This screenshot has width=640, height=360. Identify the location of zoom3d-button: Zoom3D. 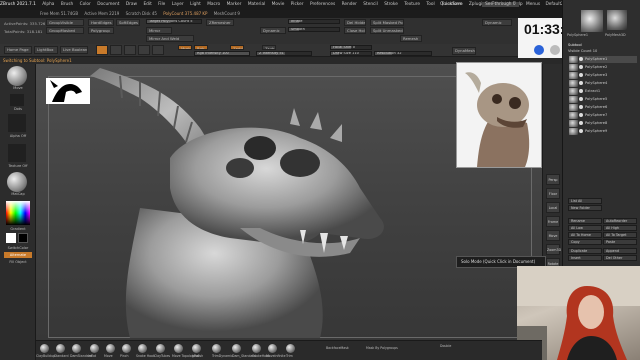
(553, 249).